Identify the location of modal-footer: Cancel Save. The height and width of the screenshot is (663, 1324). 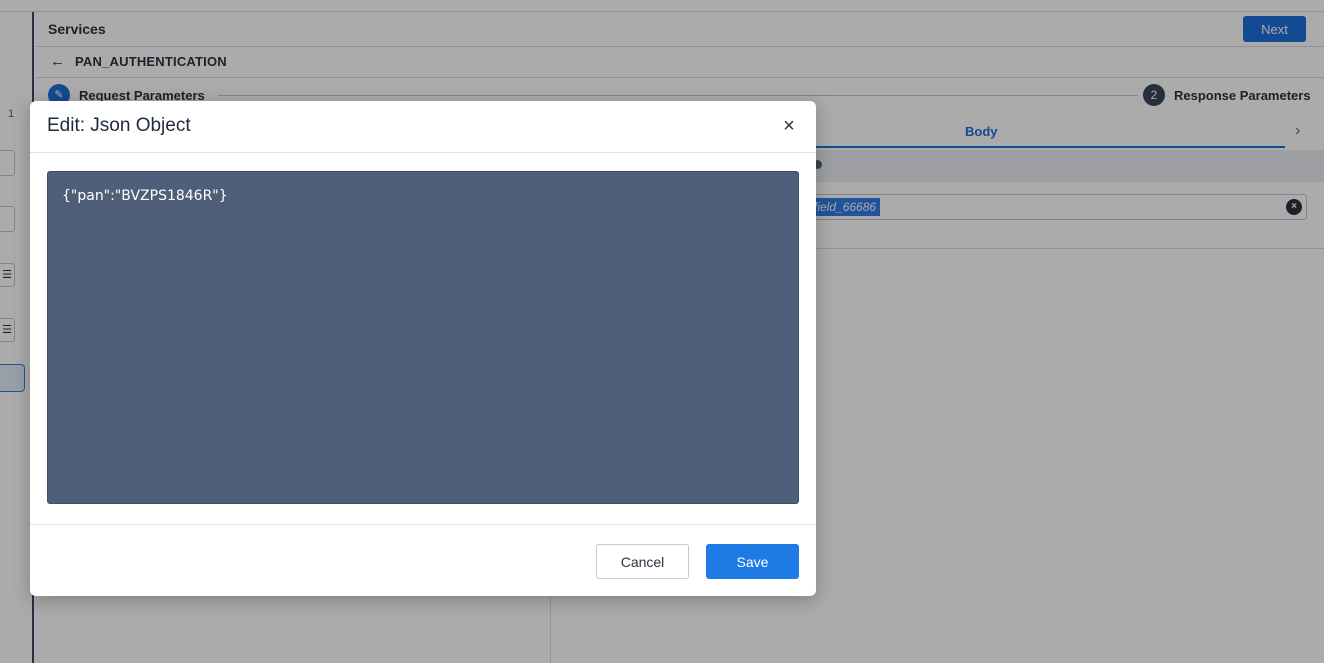
(423, 560).